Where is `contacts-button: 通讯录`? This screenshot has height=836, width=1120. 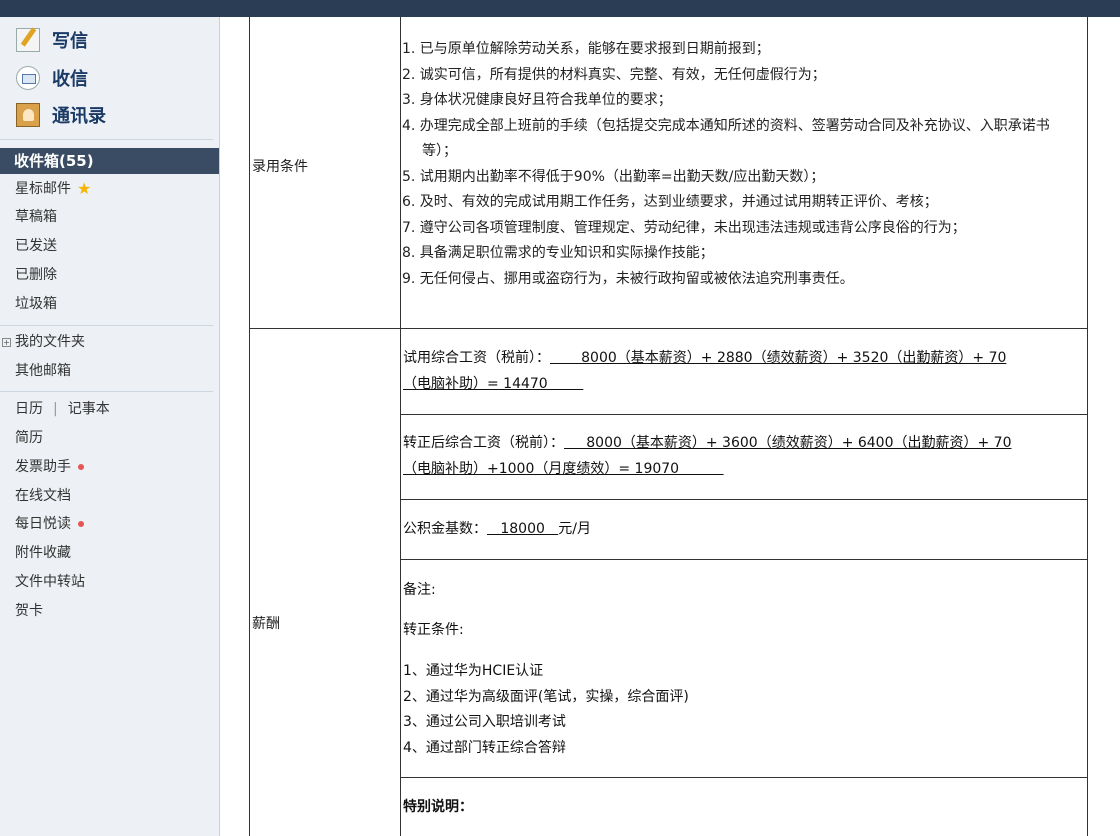
contacts-button: 通讯录 is located at coordinates (61, 115).